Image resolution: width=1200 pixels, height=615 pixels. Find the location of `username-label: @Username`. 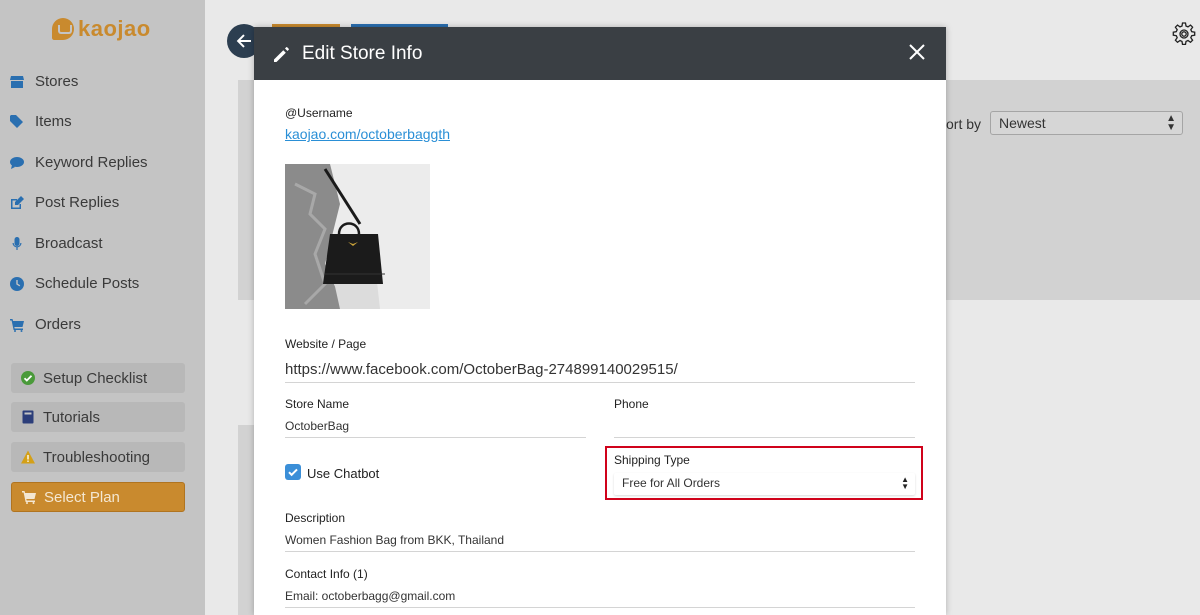

username-label: @Username is located at coordinates (319, 113).